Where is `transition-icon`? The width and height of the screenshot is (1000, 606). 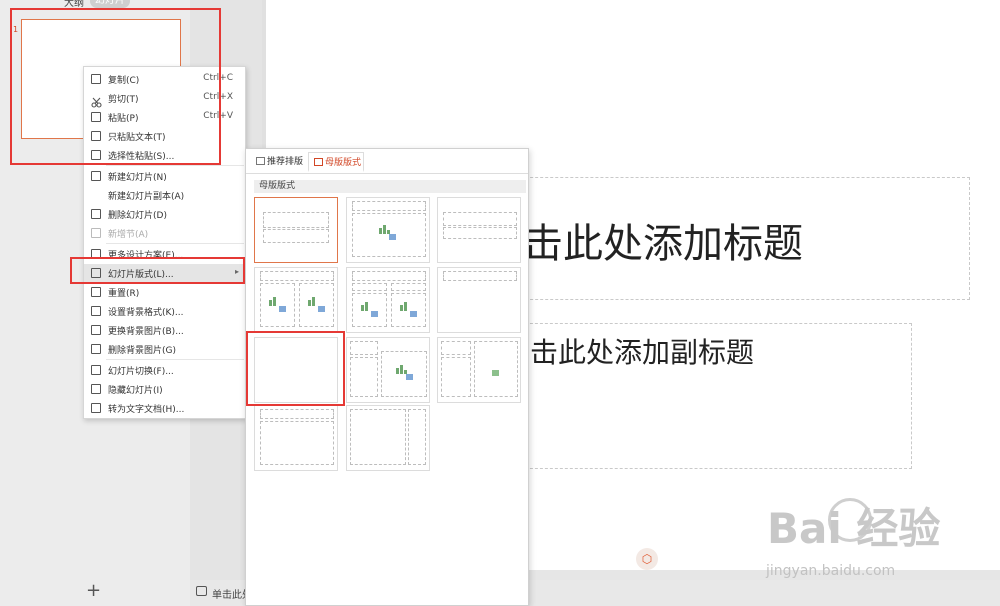 transition-icon is located at coordinates (96, 370).